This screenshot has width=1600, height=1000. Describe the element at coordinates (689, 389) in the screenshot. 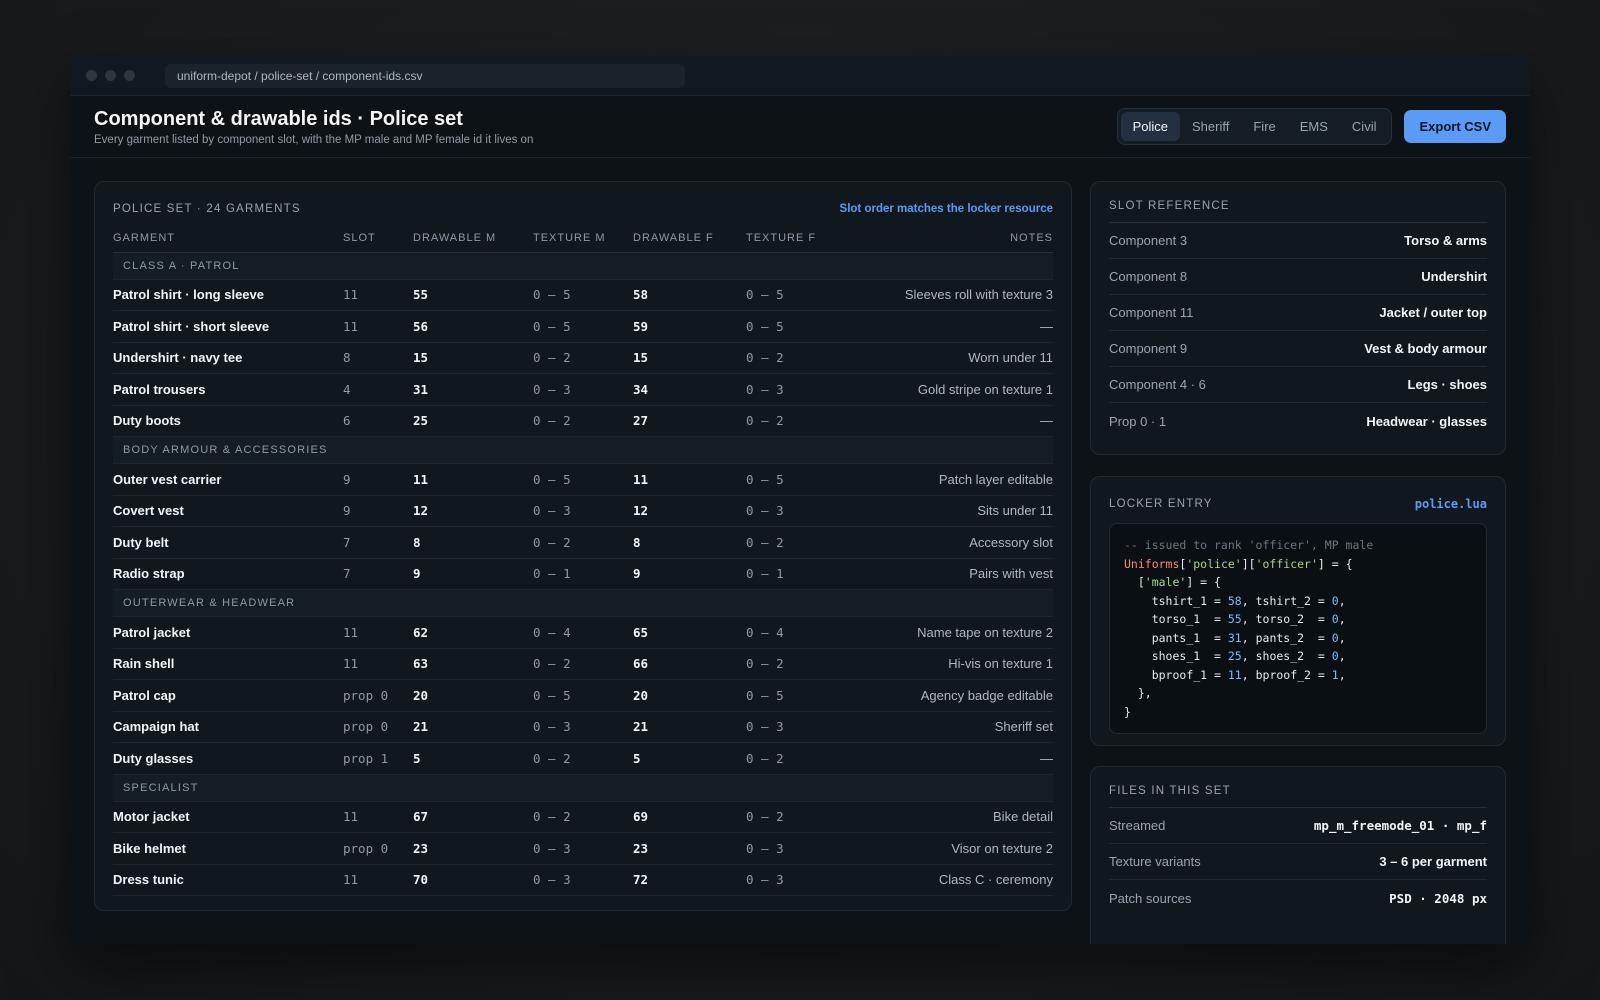

I see `drawable-f-cell: 34` at that location.